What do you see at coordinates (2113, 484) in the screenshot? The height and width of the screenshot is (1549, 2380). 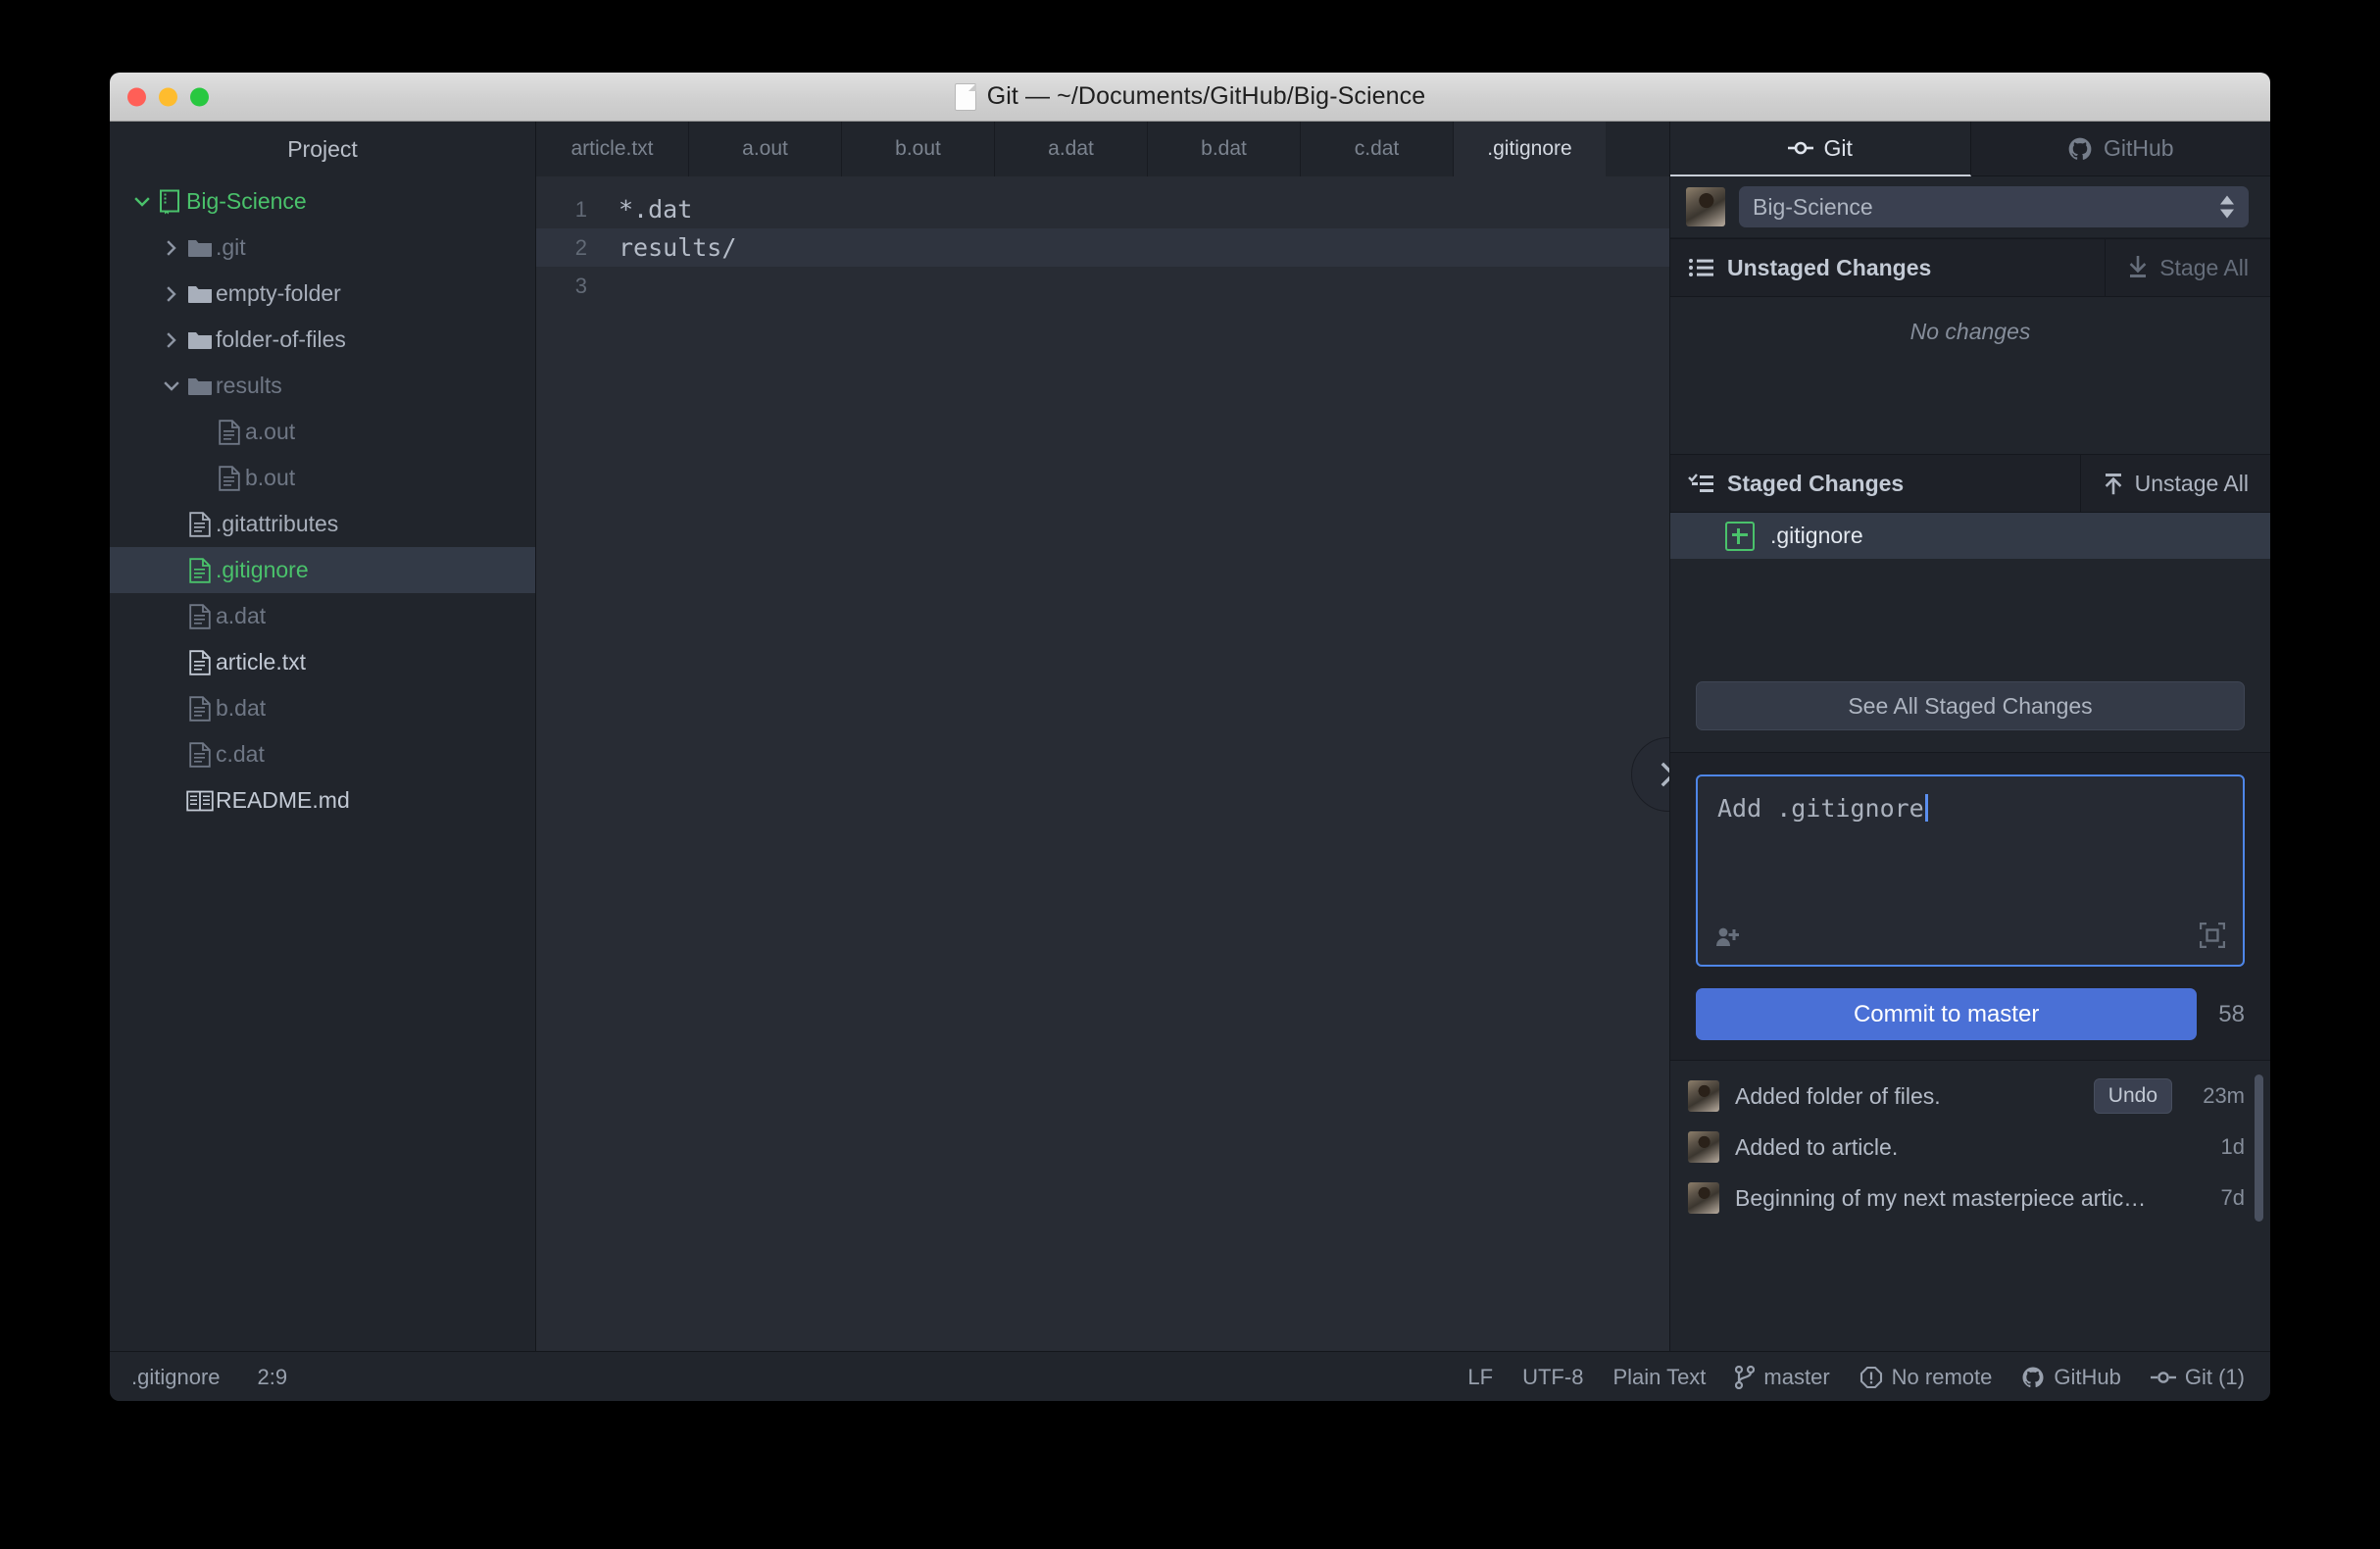 I see `arrow-up-to-line-icon` at bounding box center [2113, 484].